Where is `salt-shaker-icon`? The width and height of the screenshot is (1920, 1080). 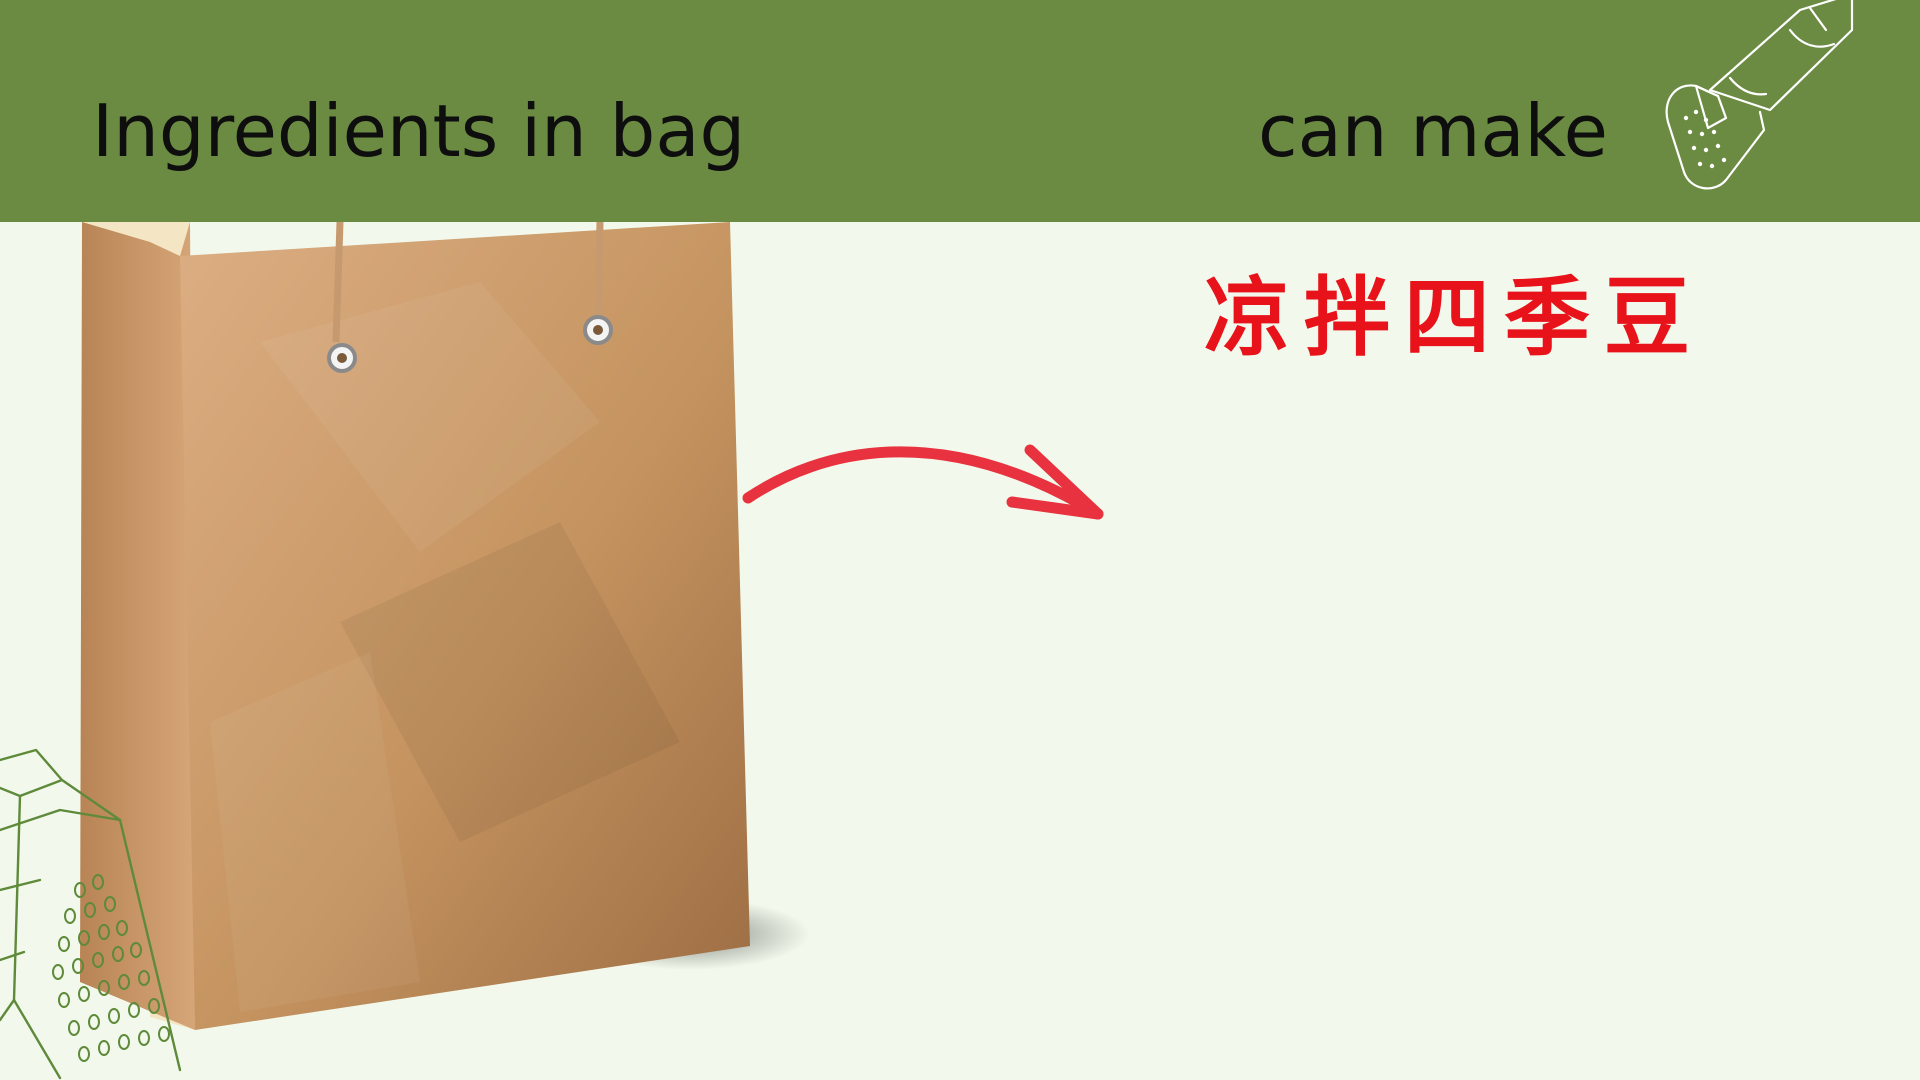 salt-shaker-icon is located at coordinates (1759, 95).